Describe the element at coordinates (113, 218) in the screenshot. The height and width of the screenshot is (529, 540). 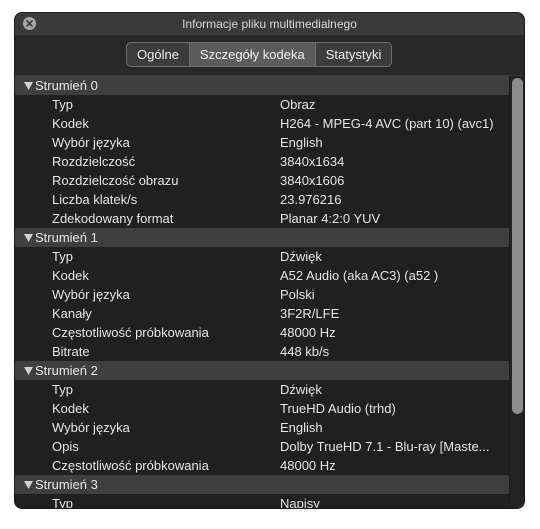
I see `property-key: Zdekodowany format` at that location.